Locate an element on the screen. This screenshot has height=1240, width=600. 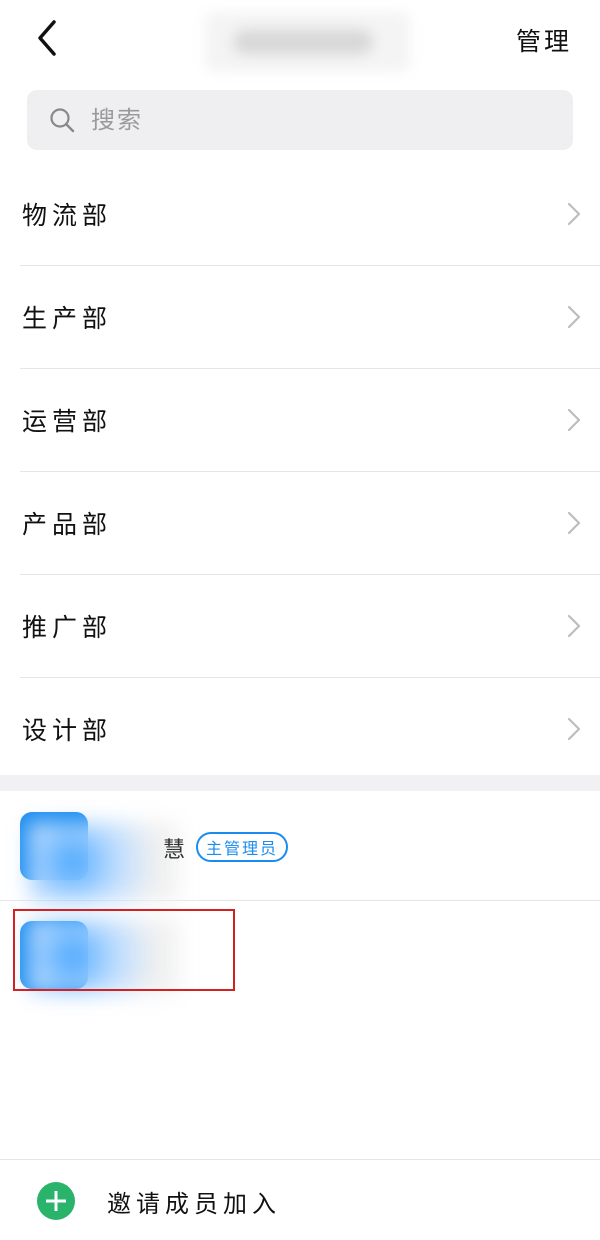
admin-badge: 主管理员 is located at coordinates (242, 847).